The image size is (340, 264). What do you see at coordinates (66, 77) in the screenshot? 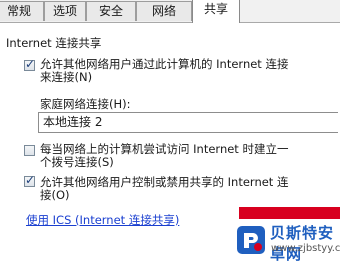
I see `allow-connect-label-line2: 来连接(N)` at bounding box center [66, 77].